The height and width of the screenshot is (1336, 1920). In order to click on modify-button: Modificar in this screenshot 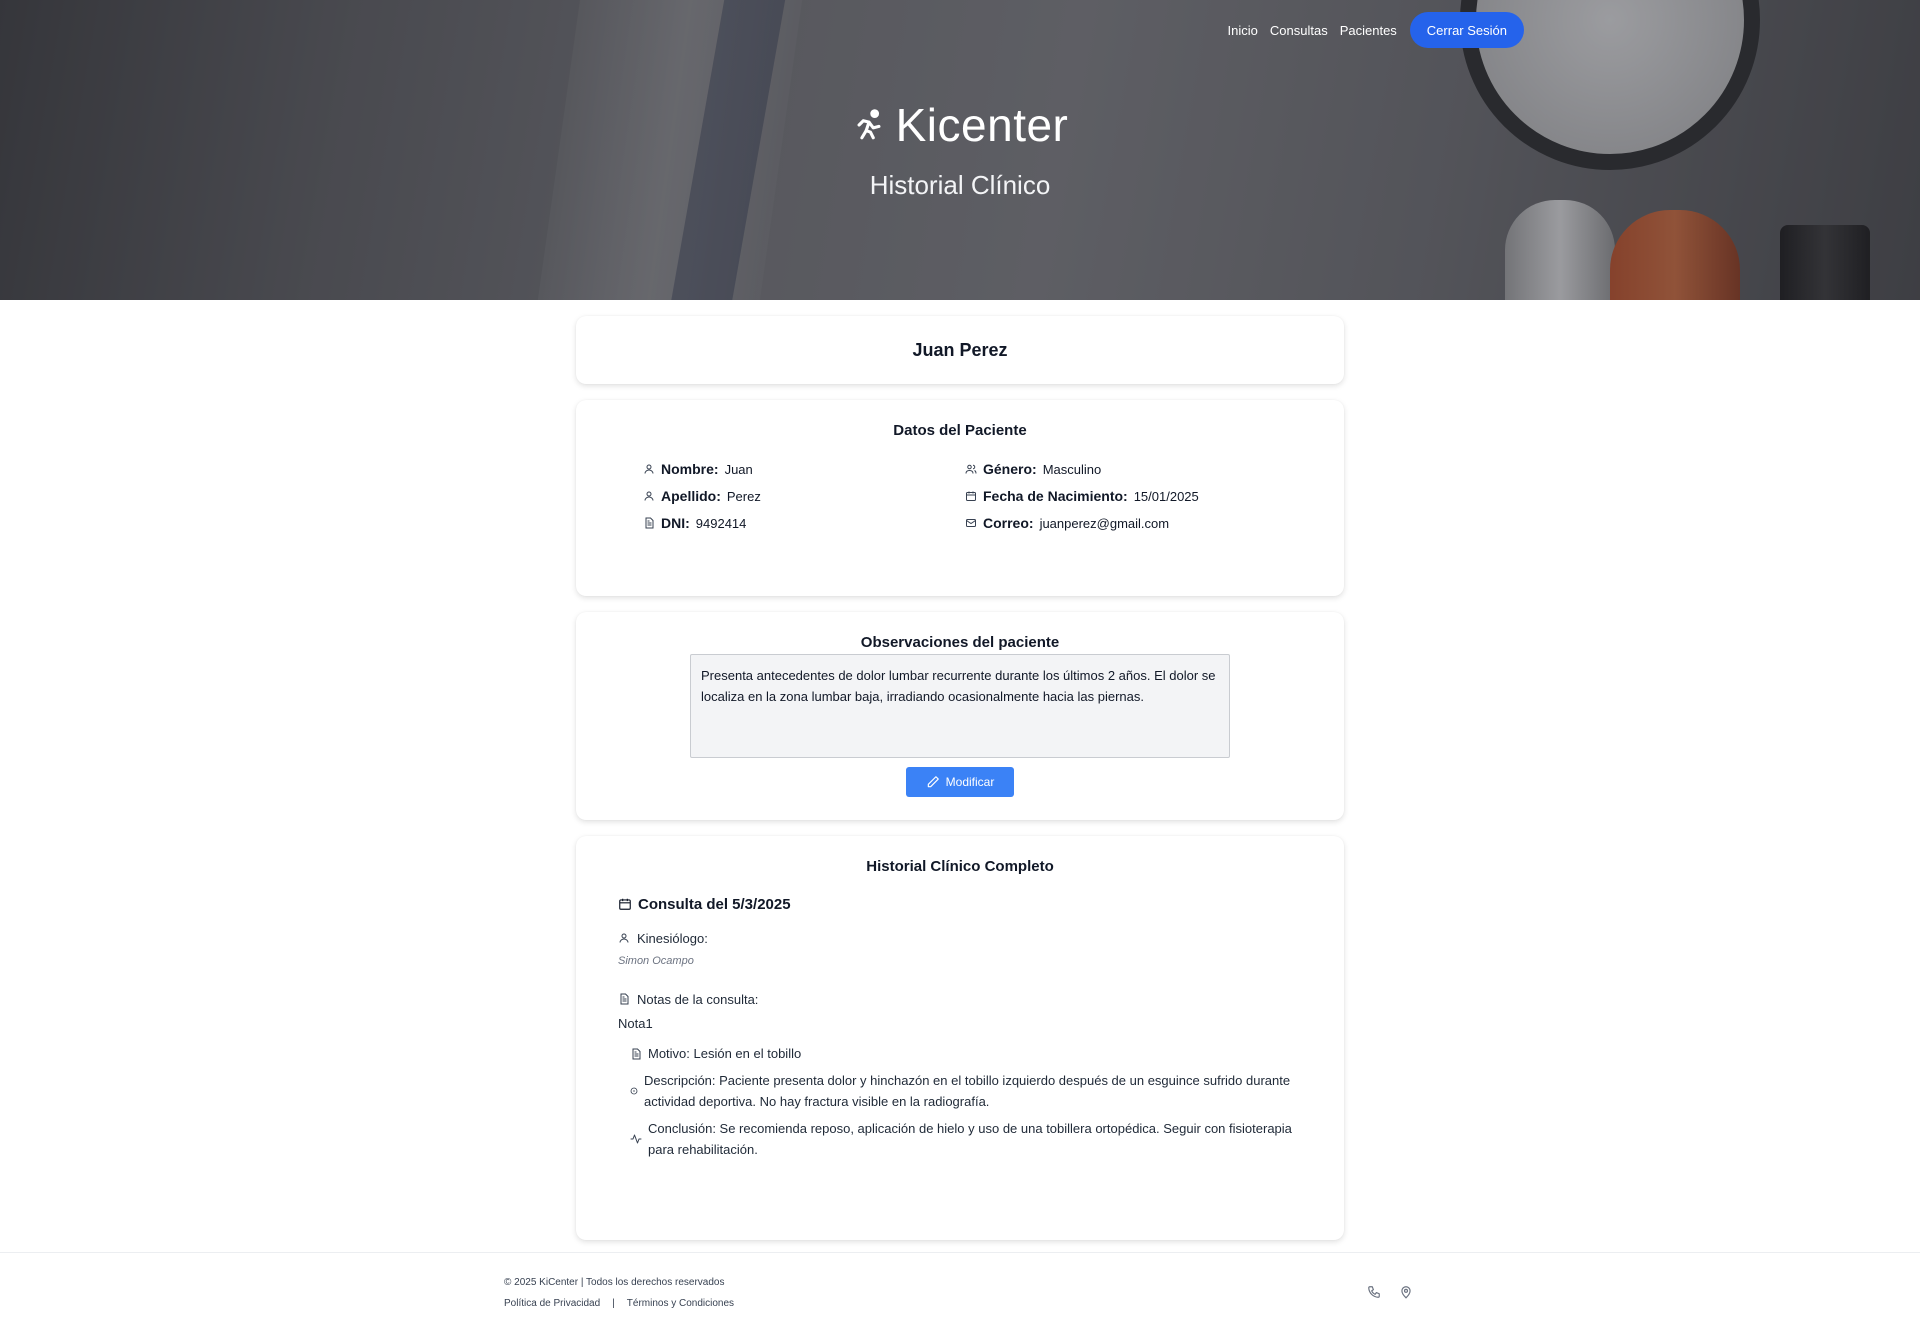, I will do `click(960, 782)`.